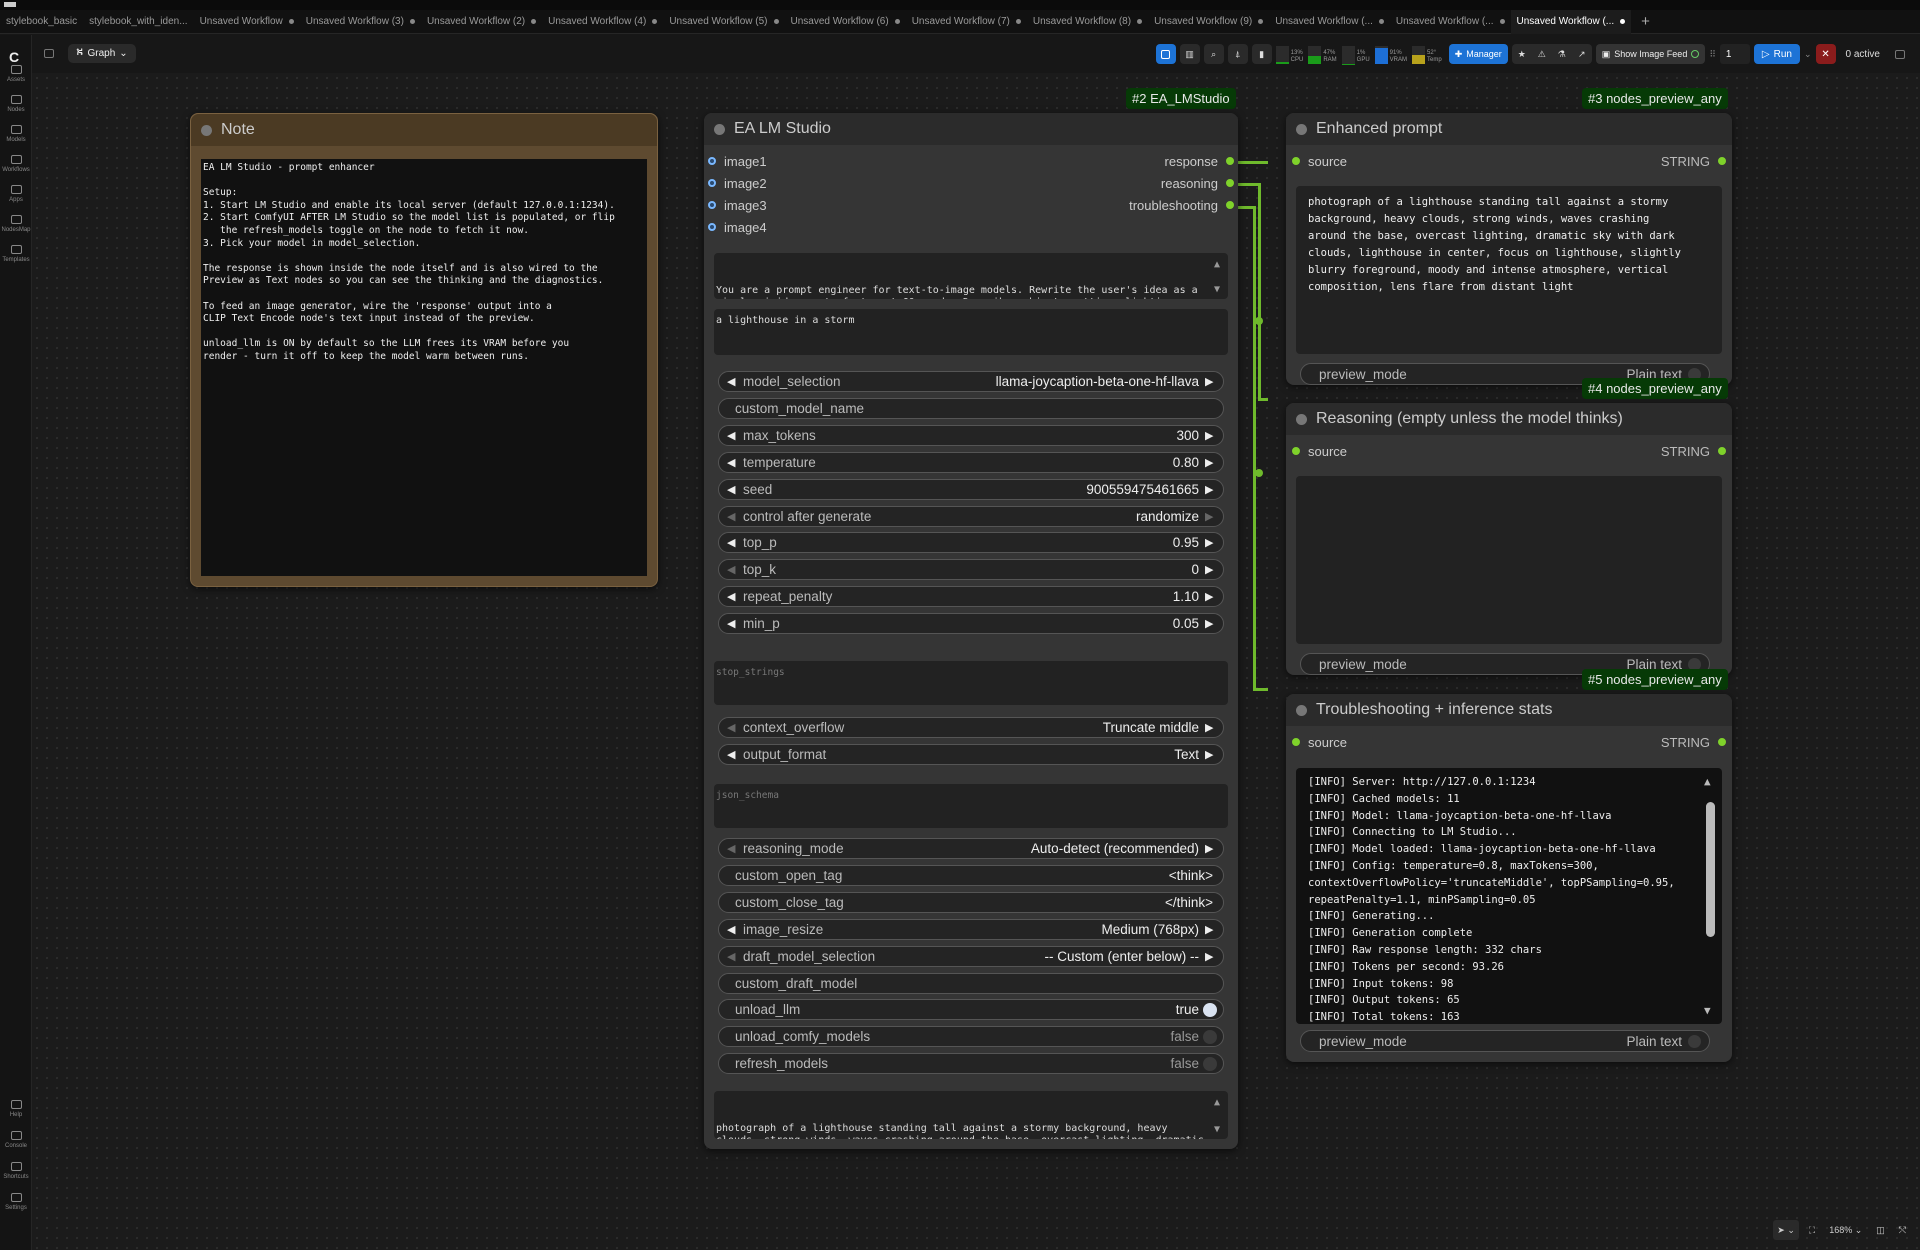 Image resolution: width=1920 pixels, height=1250 pixels. What do you see at coordinates (723, 22) in the screenshot?
I see `workflow-tab: Unsaved Workflow (5)` at bounding box center [723, 22].